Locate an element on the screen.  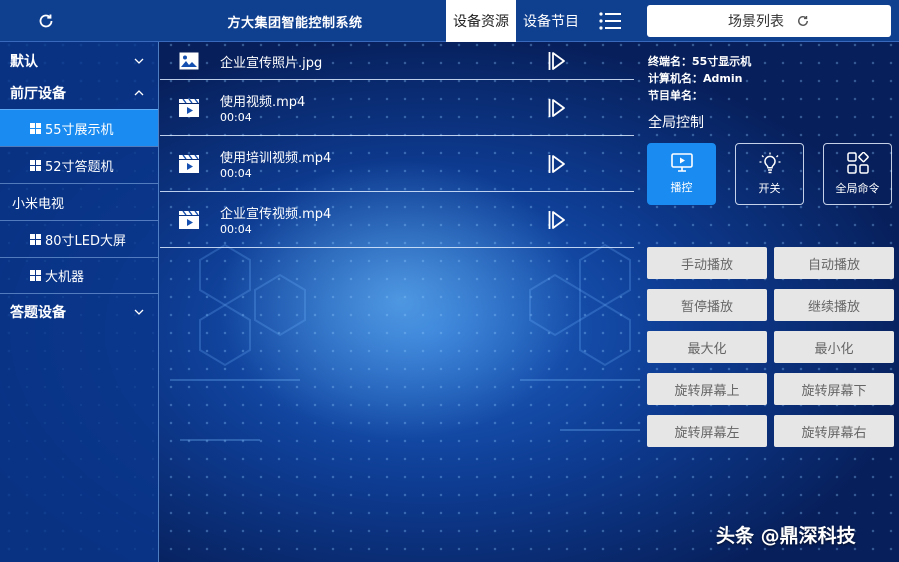
resume-play-button: 继续播放 is located at coordinates (834, 305).